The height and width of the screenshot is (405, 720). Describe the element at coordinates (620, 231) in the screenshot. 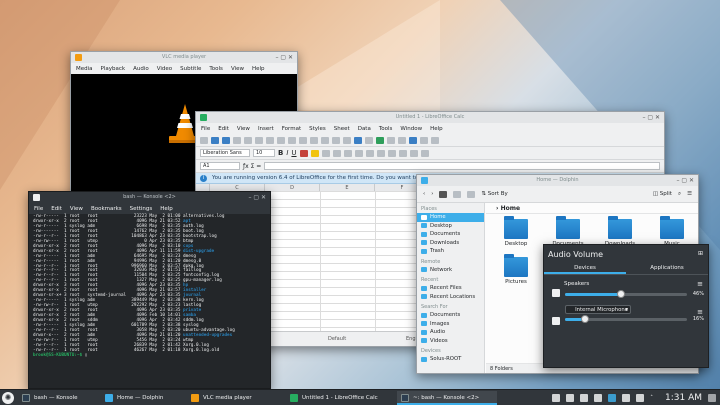

I see `folder-downloads: Downloads` at that location.